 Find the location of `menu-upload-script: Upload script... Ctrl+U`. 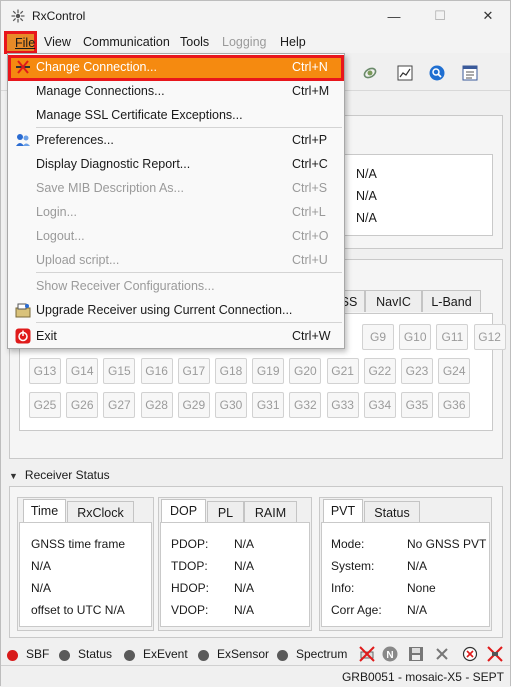

menu-upload-script: Upload script... Ctrl+U is located at coordinates (176, 260).